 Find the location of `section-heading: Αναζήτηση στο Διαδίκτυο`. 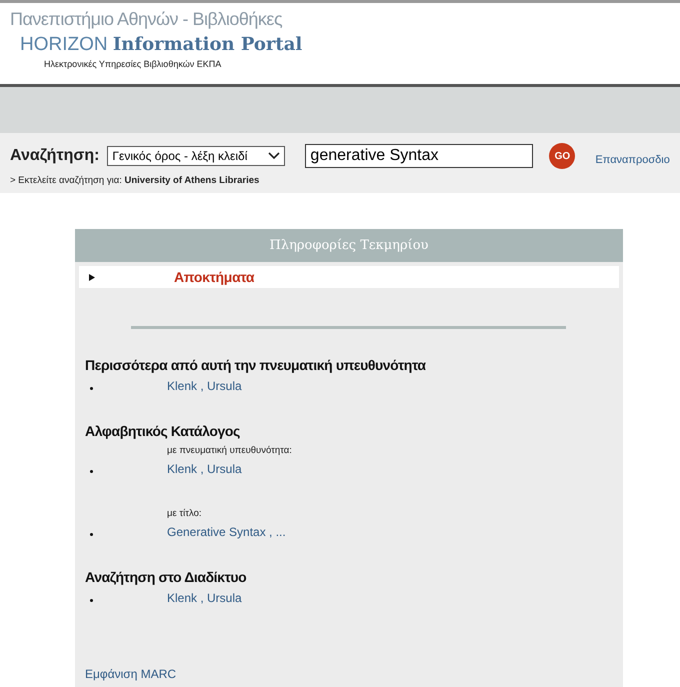

section-heading: Αναζήτηση στο Διαδίκτυο is located at coordinates (166, 577).